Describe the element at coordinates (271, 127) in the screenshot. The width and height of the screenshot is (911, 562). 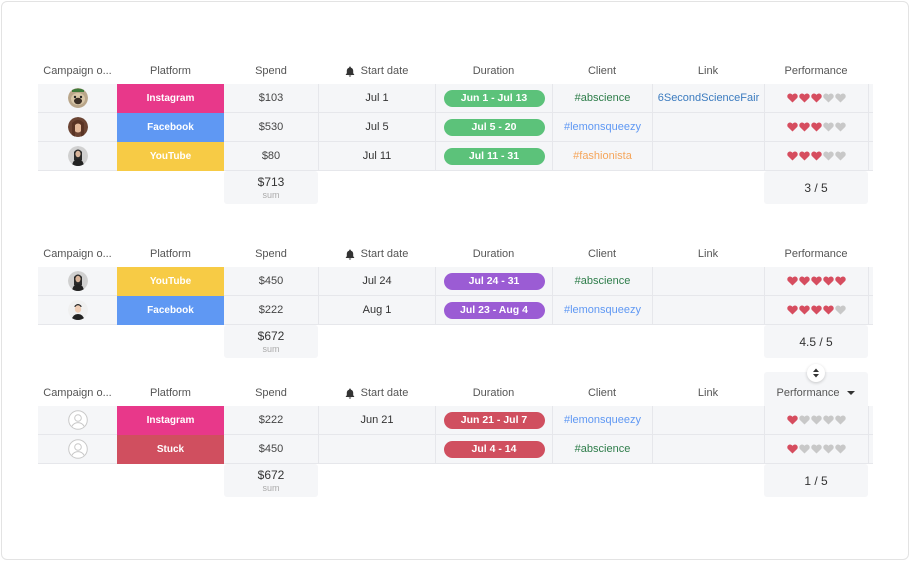
I see `spend-cell: $530` at that location.